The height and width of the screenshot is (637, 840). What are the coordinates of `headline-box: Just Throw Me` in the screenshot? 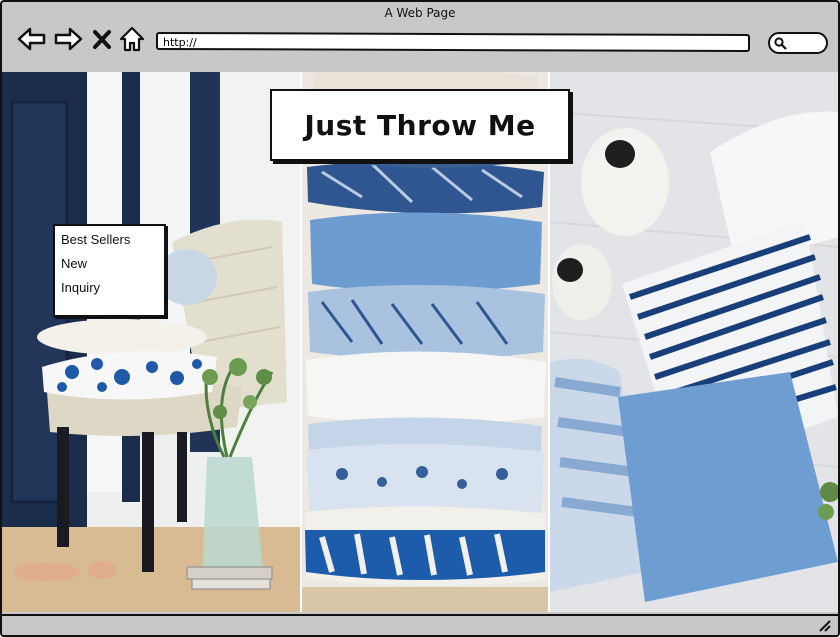 It's located at (420, 125).